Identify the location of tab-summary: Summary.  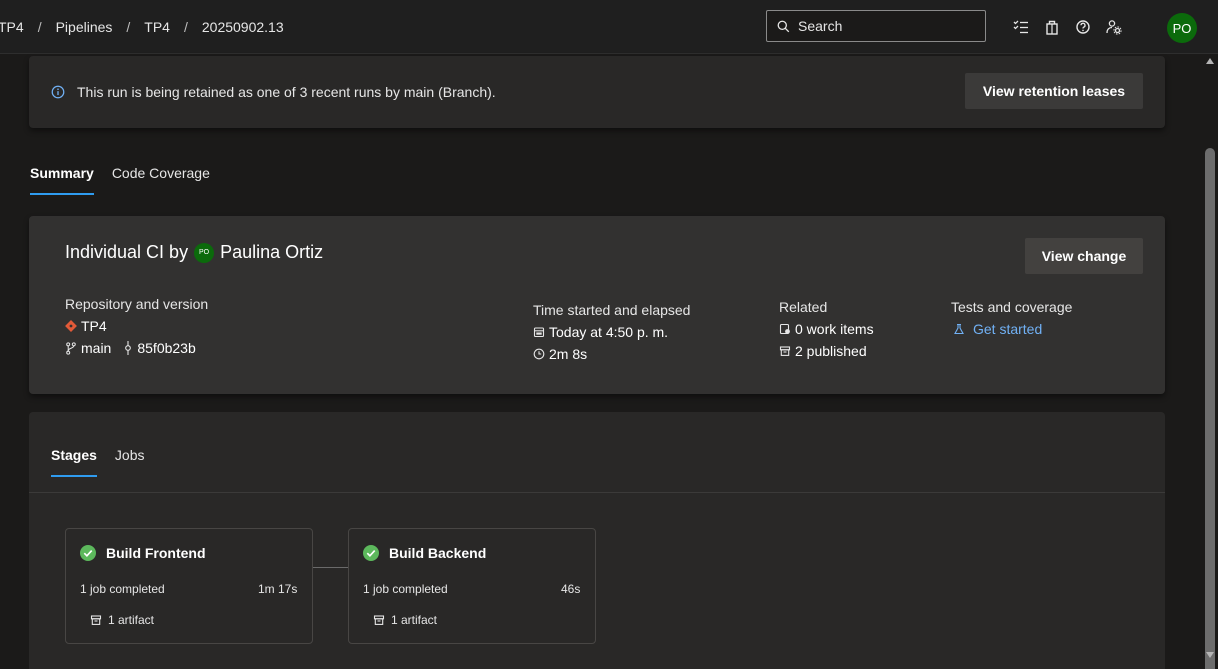
(62, 178).